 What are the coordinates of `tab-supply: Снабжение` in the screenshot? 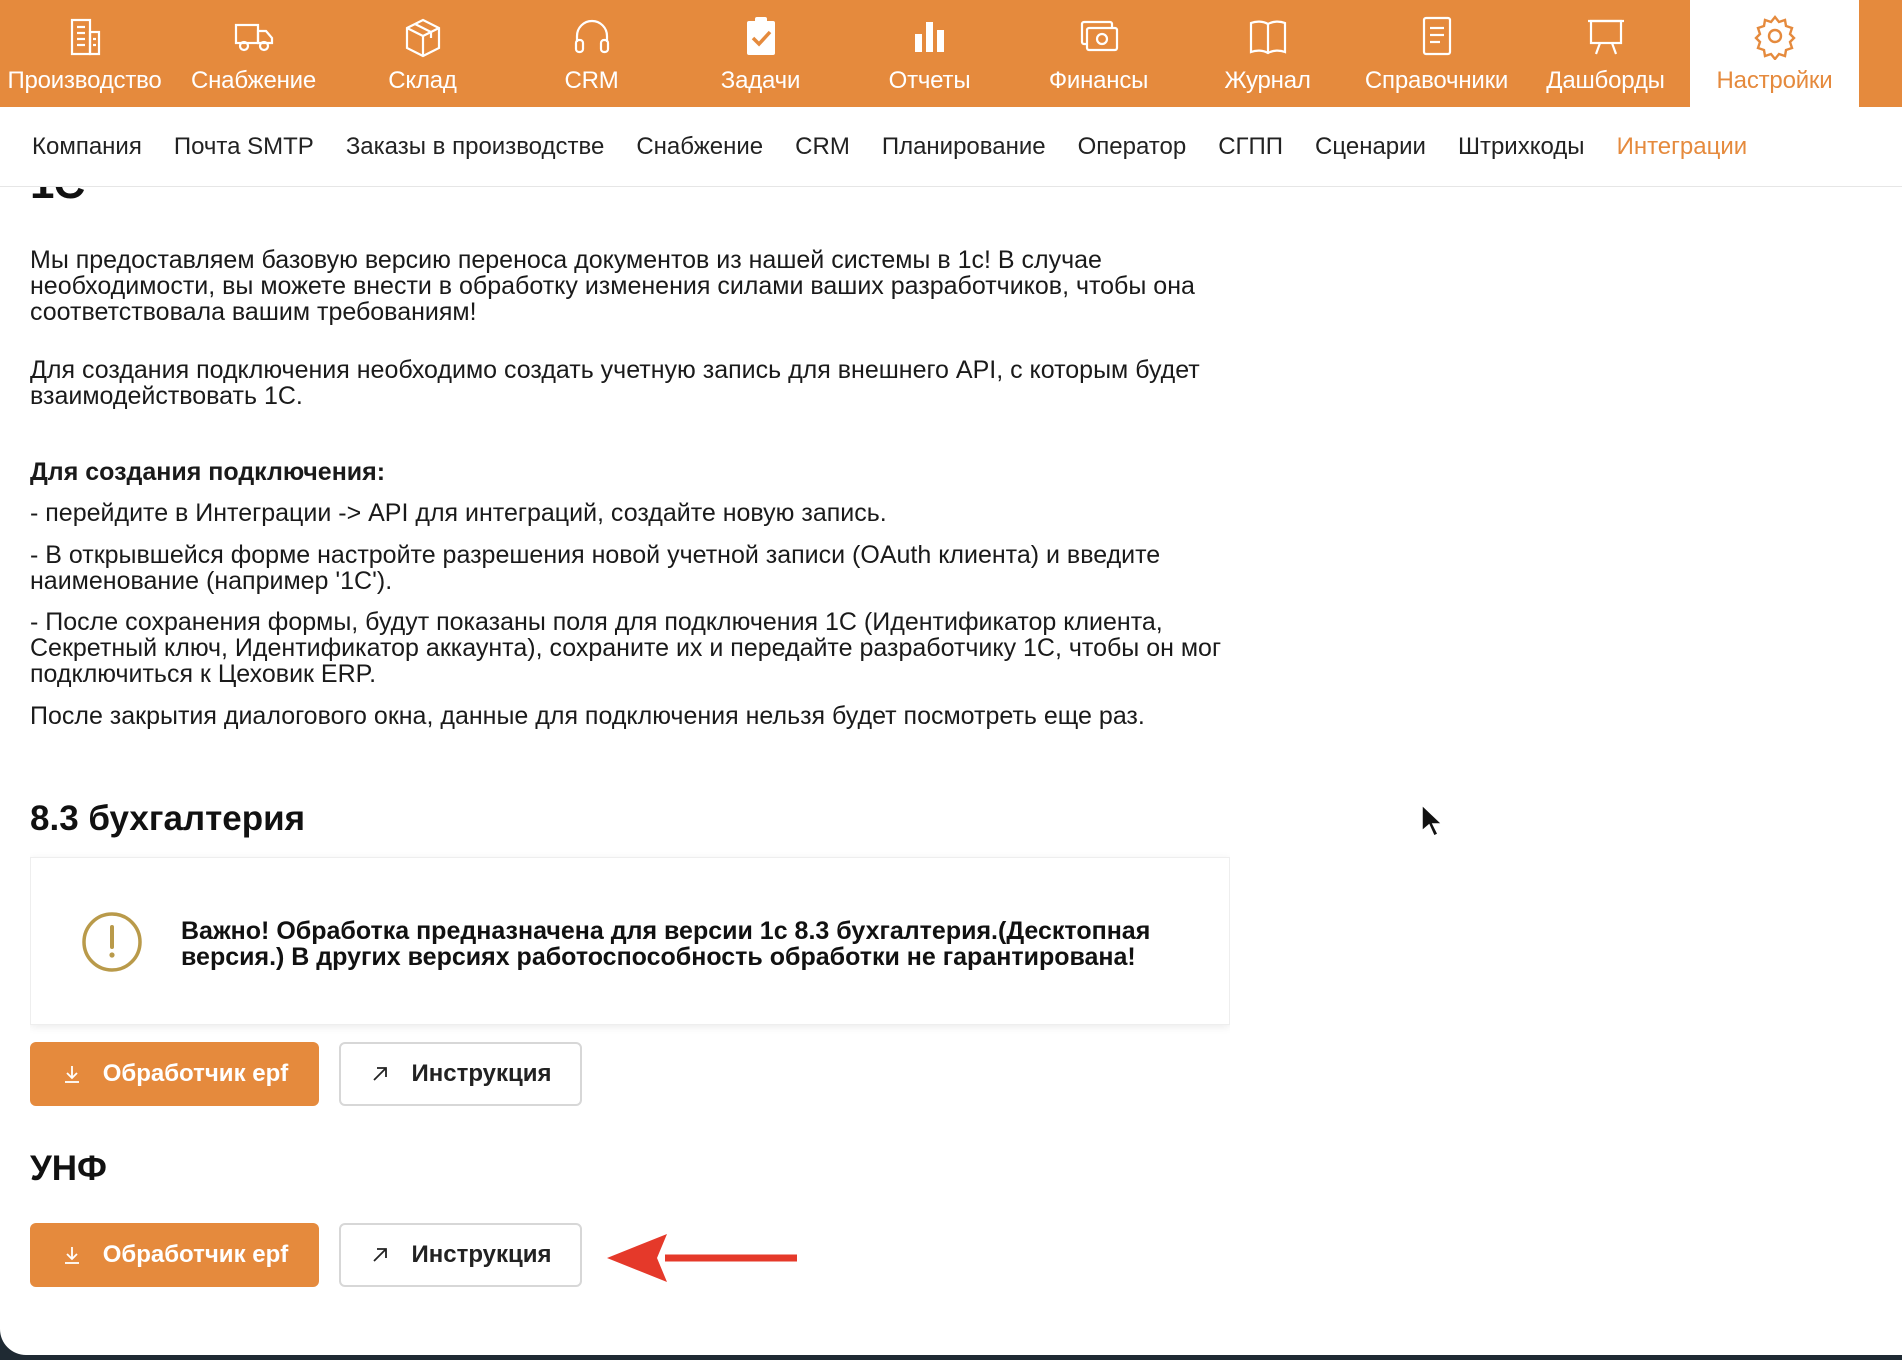 It's located at (699, 147).